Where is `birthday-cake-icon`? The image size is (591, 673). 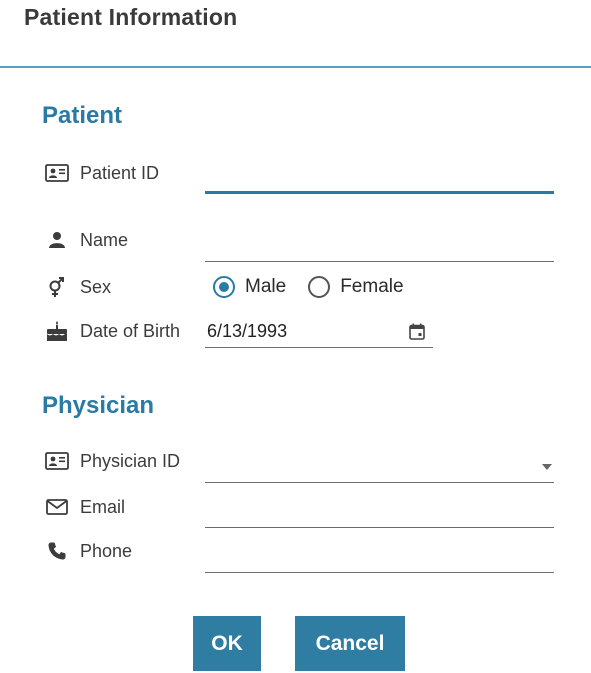
birthday-cake-icon is located at coordinates (57, 331).